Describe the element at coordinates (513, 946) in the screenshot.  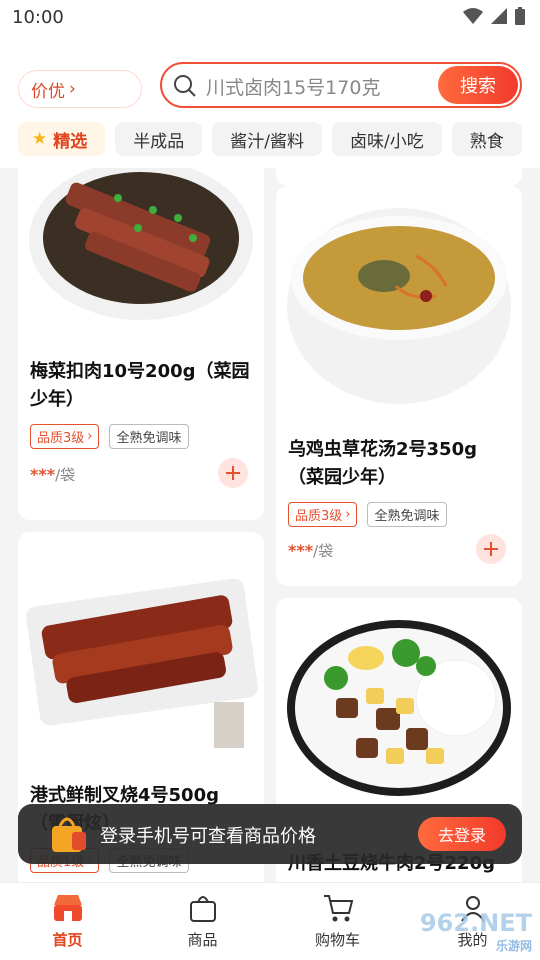
I see `watermark-text: 乐游网` at that location.